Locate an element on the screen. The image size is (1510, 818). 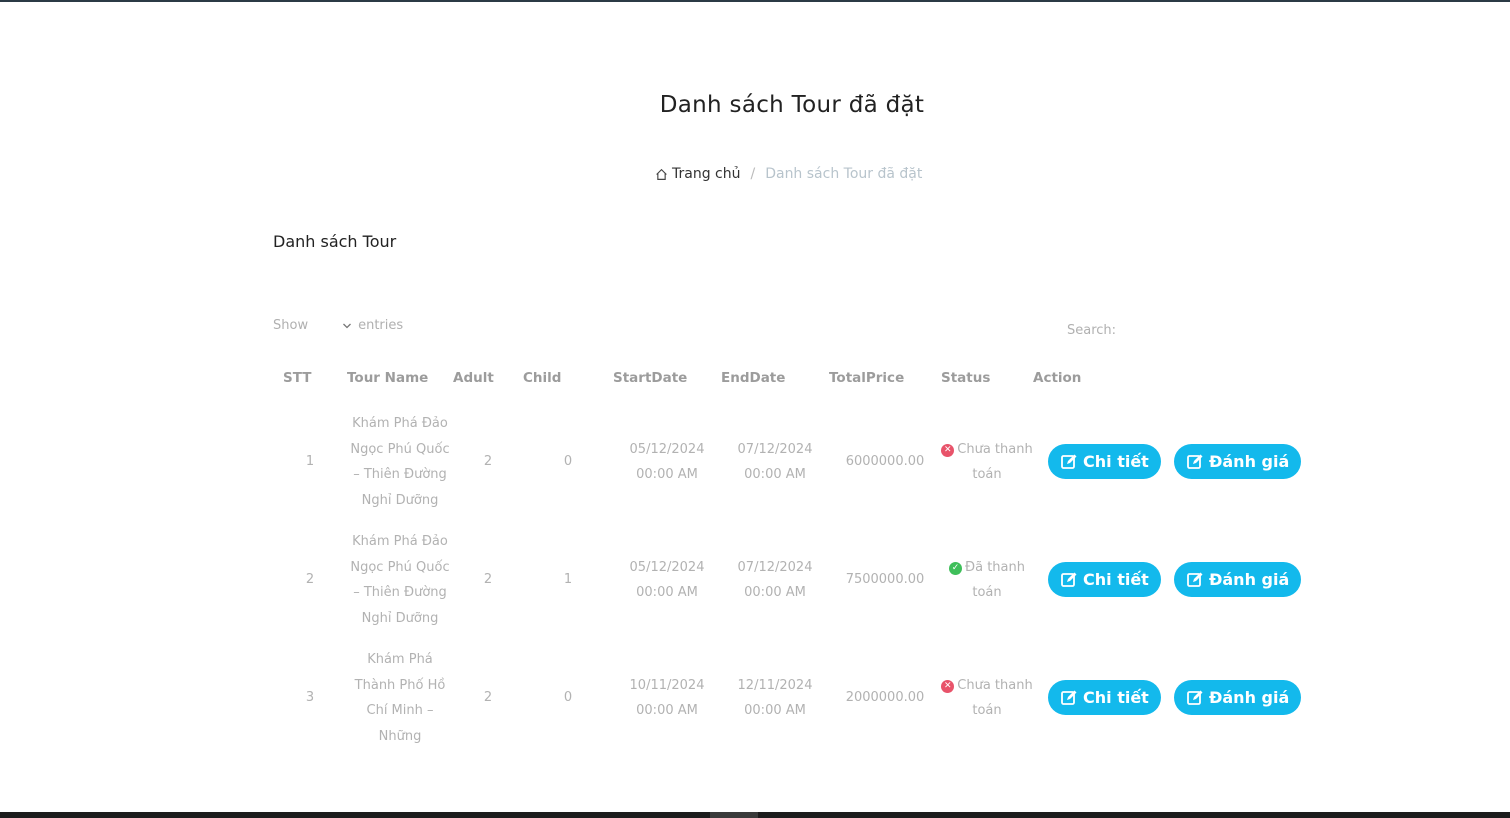
chevron-down-icon is located at coordinates (347, 325).